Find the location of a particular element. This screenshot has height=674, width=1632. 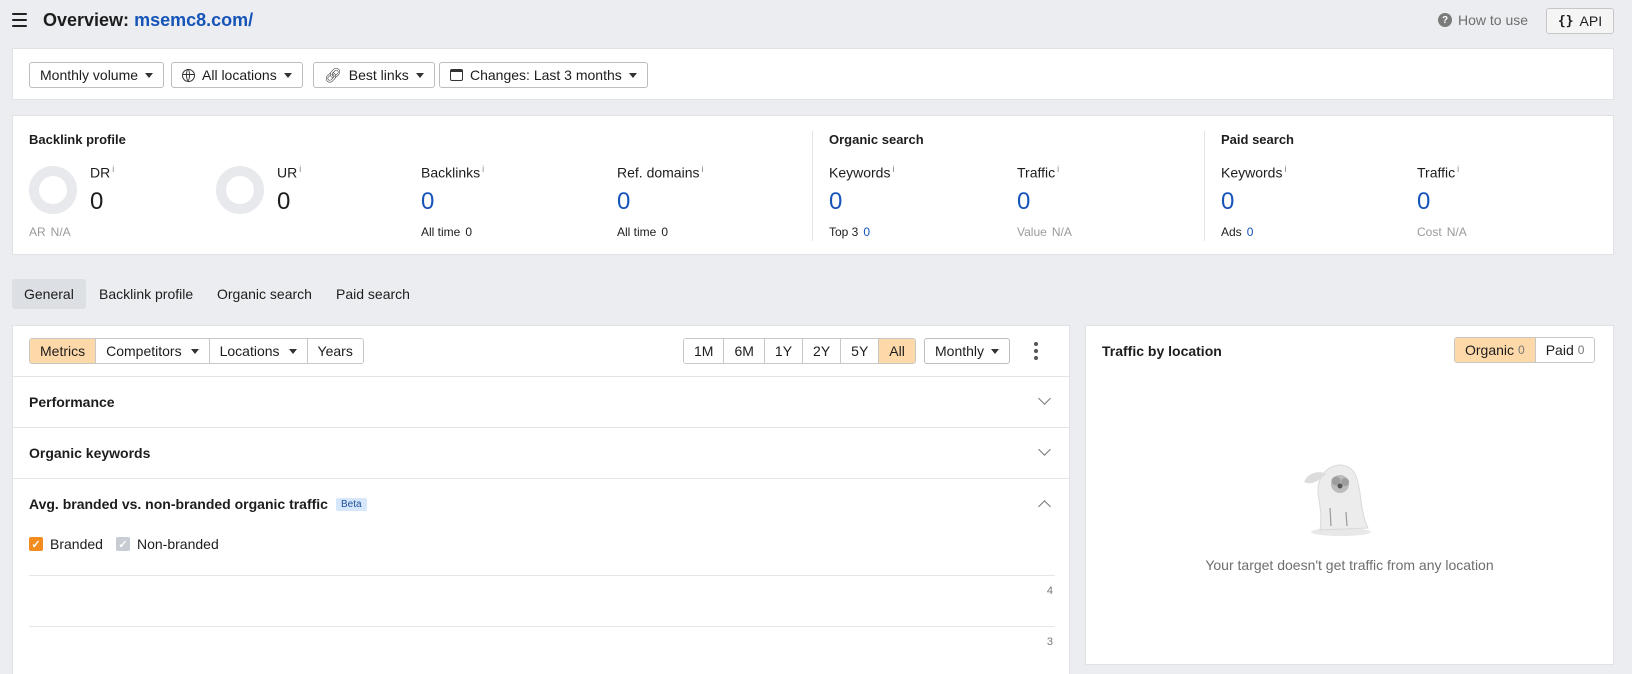

range-toggle: 1M 6M 1Y 2Y 5Y All is located at coordinates (799, 351).